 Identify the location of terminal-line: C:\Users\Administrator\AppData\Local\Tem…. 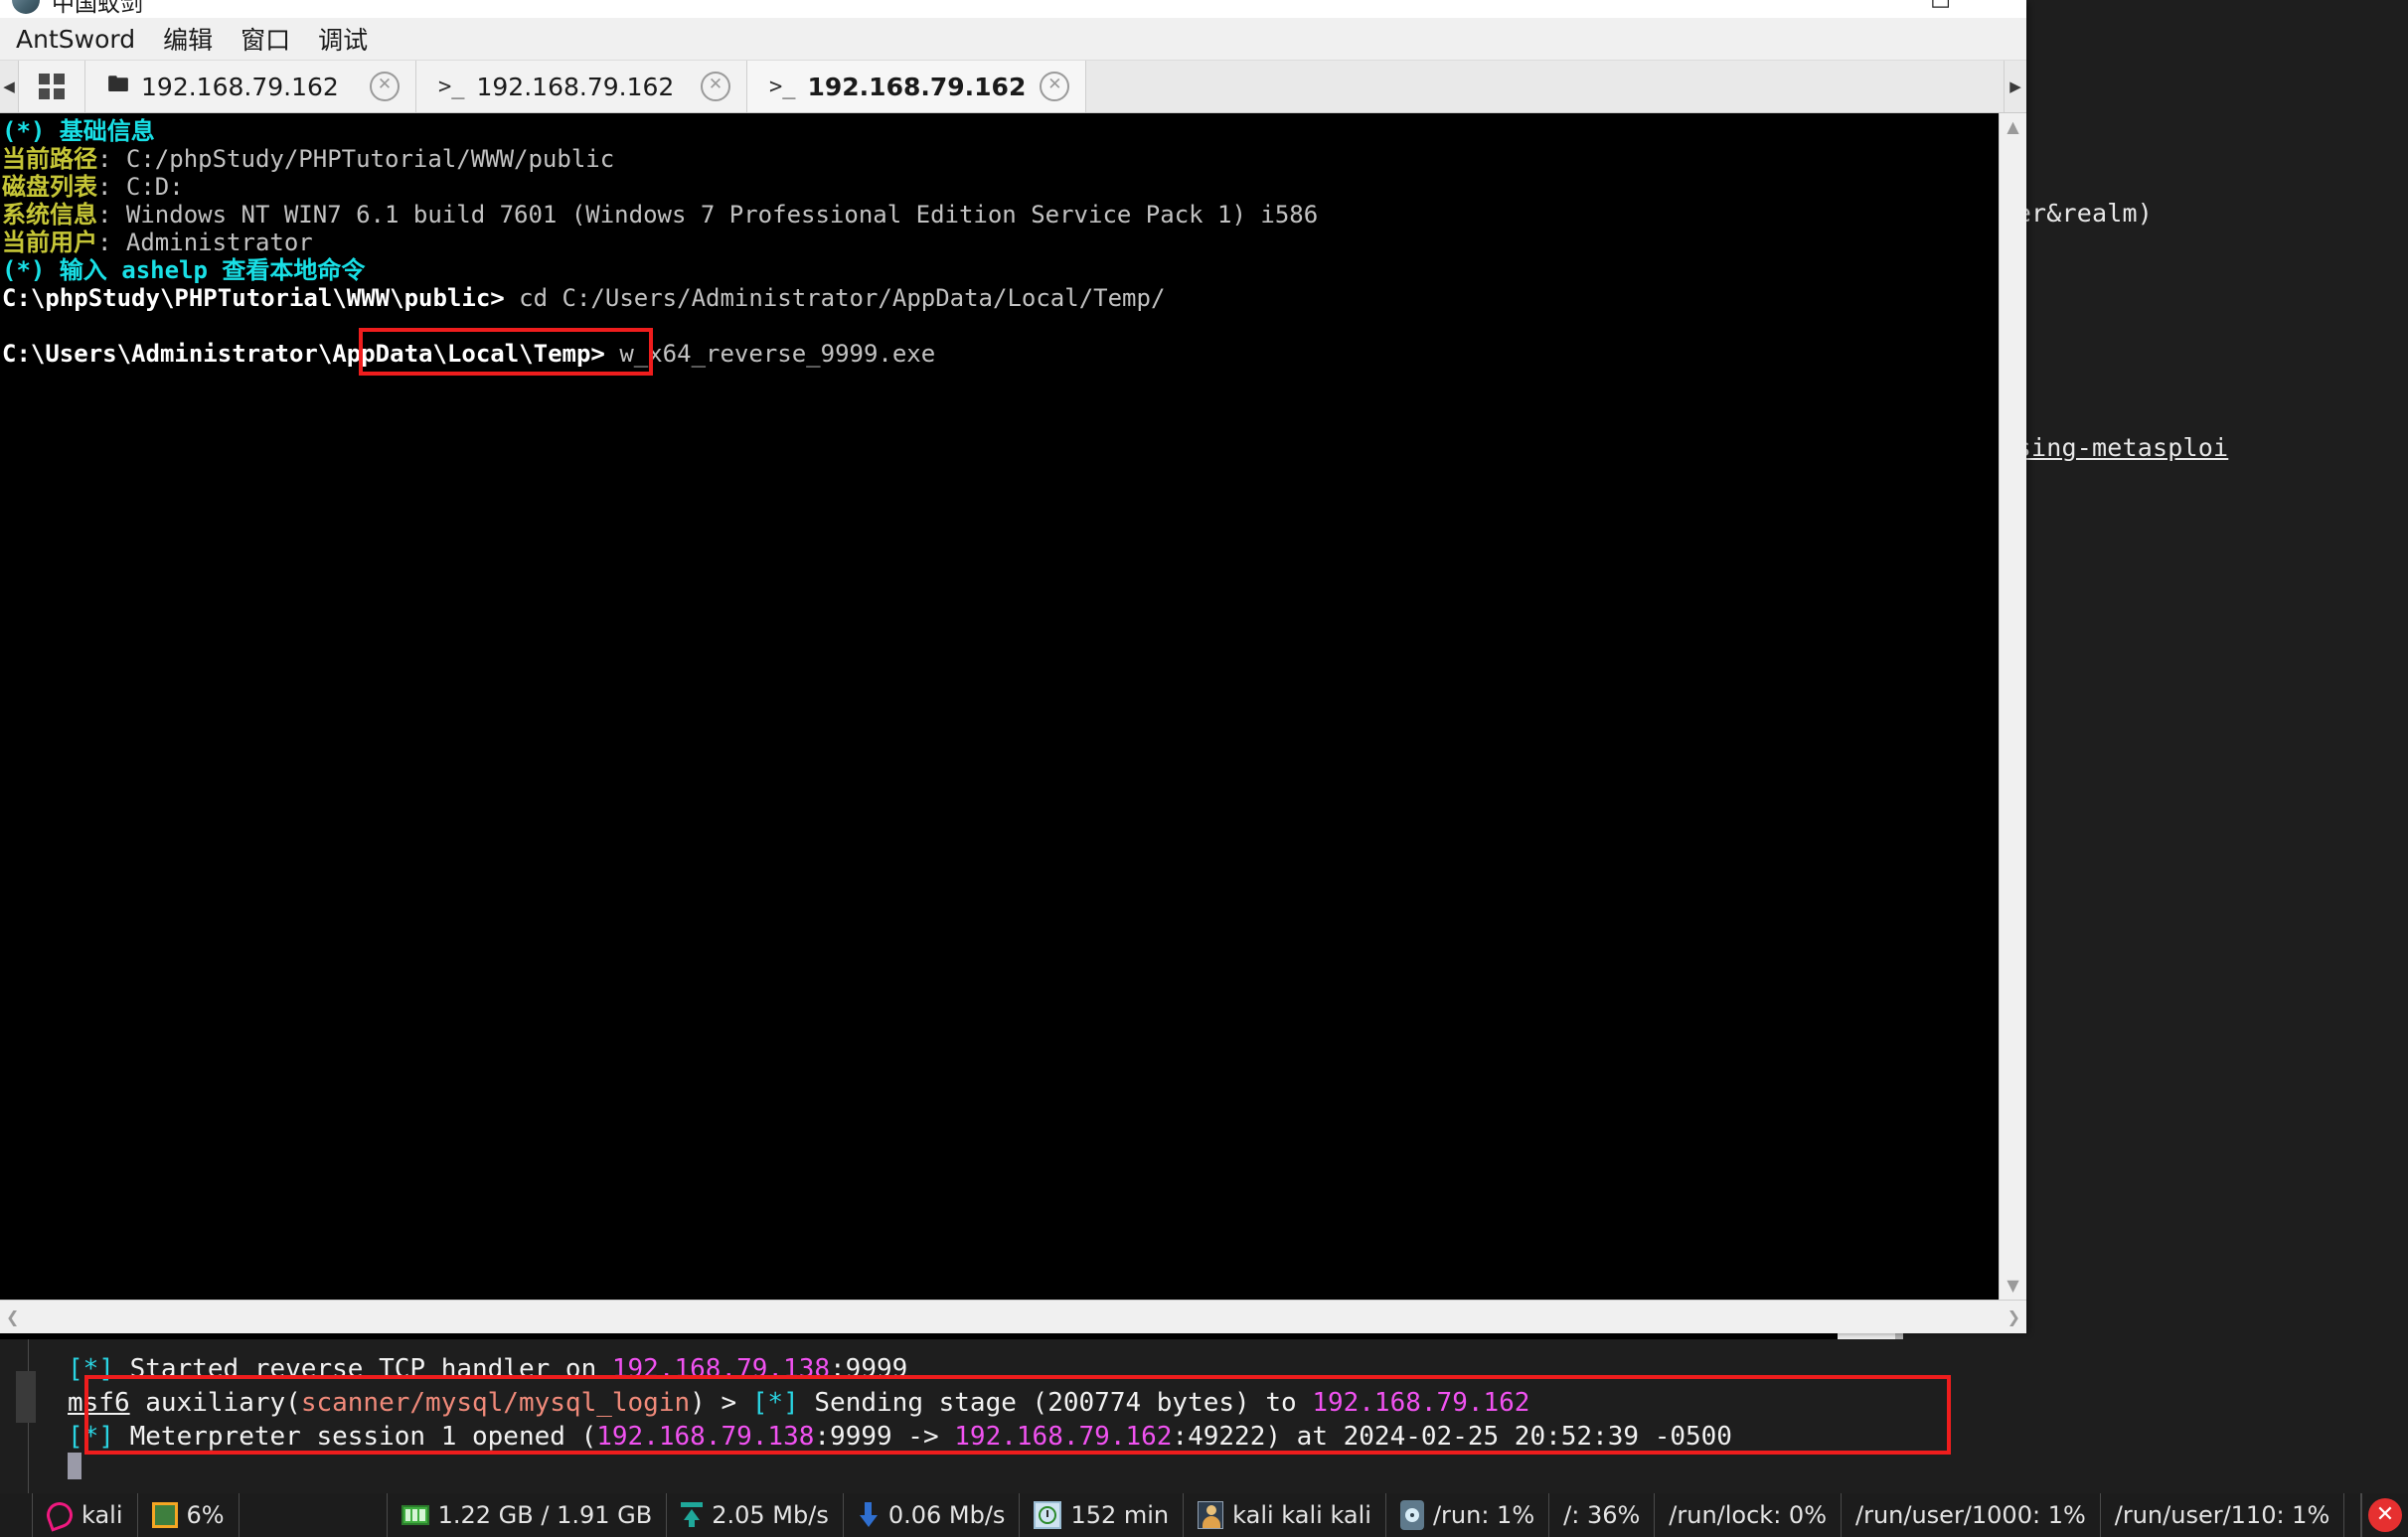
(1000, 354).